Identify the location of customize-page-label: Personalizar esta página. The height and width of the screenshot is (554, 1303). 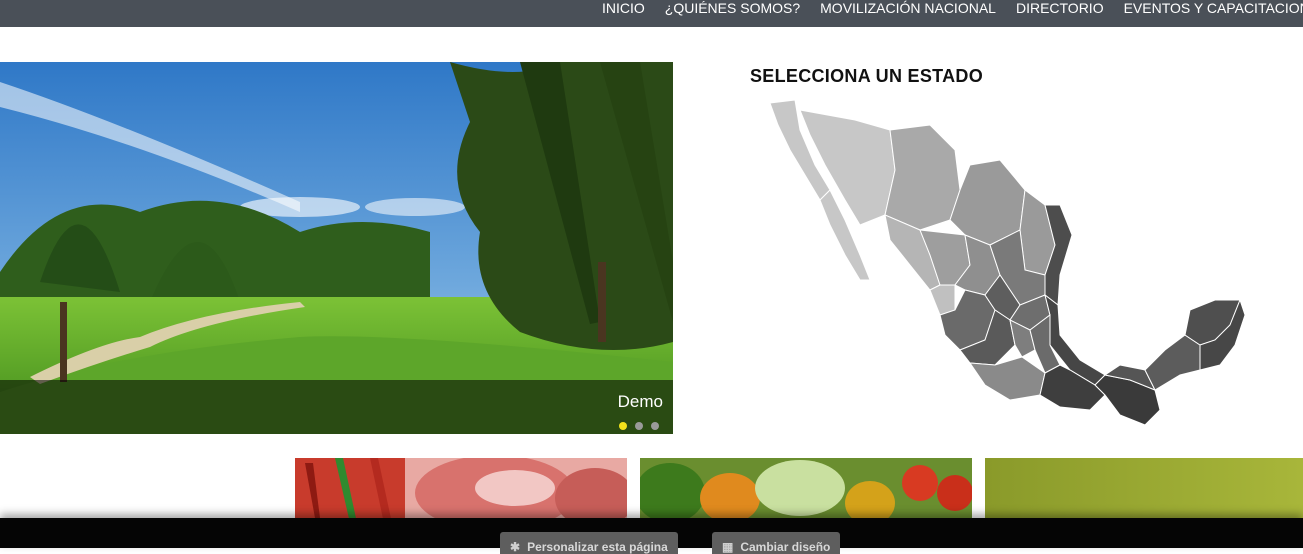
(597, 547).